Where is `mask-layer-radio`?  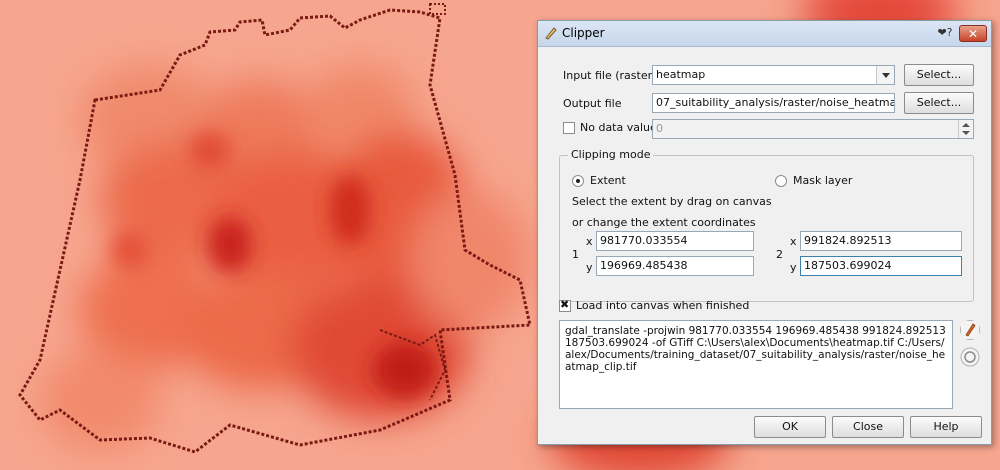 mask-layer-radio is located at coordinates (781, 181).